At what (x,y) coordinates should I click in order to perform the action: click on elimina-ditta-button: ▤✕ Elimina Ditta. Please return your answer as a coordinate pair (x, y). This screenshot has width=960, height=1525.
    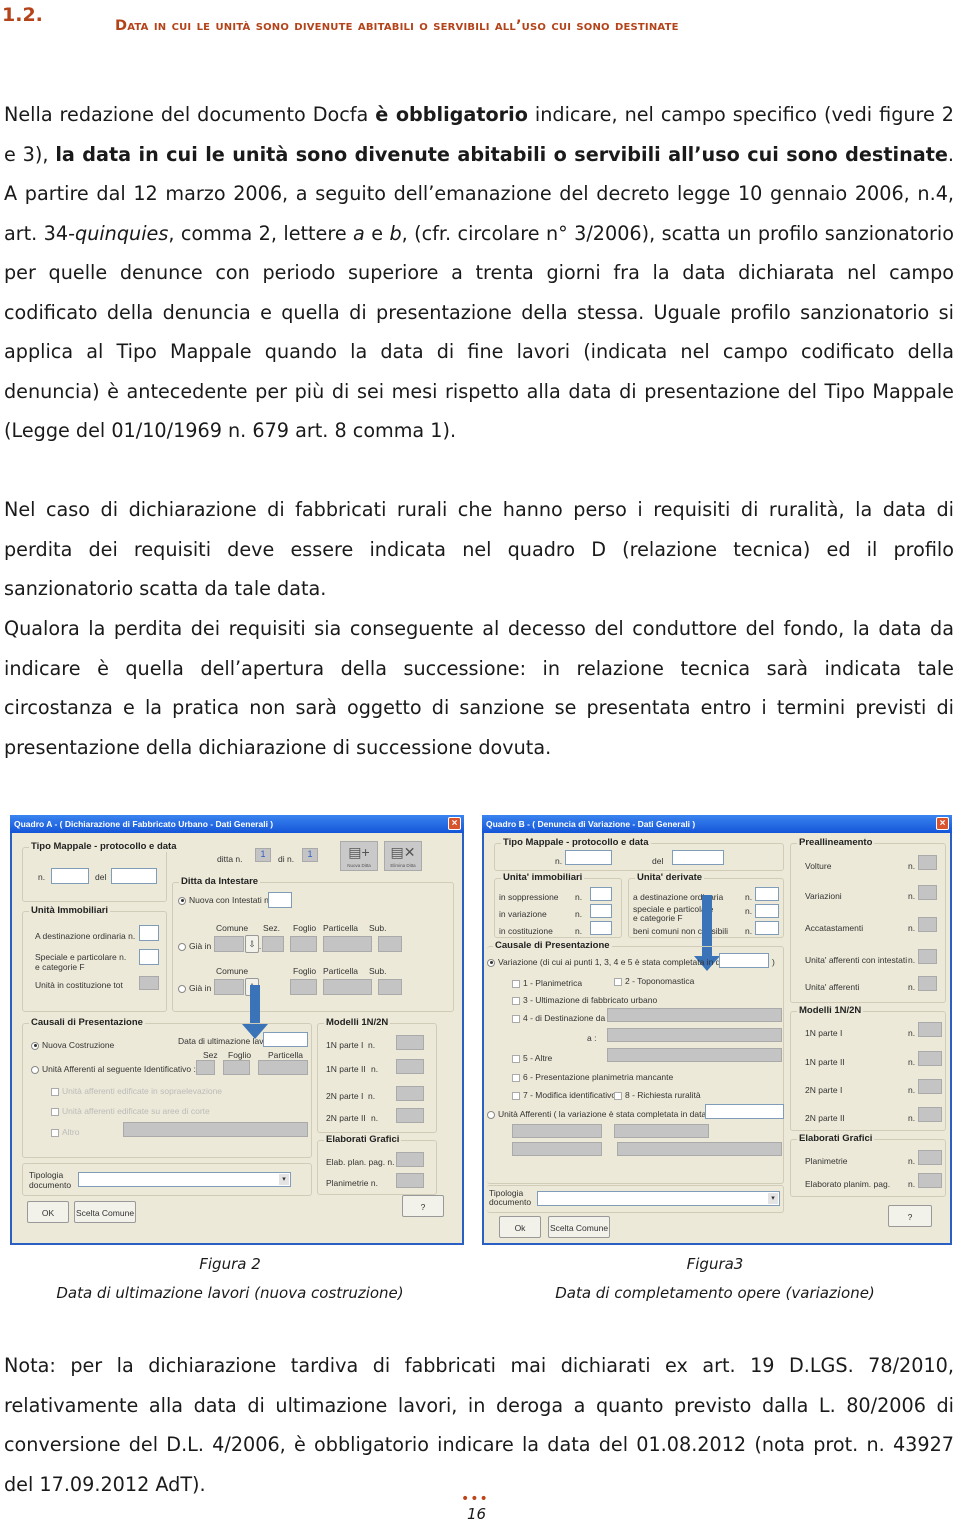
    Looking at the image, I should click on (403, 856).